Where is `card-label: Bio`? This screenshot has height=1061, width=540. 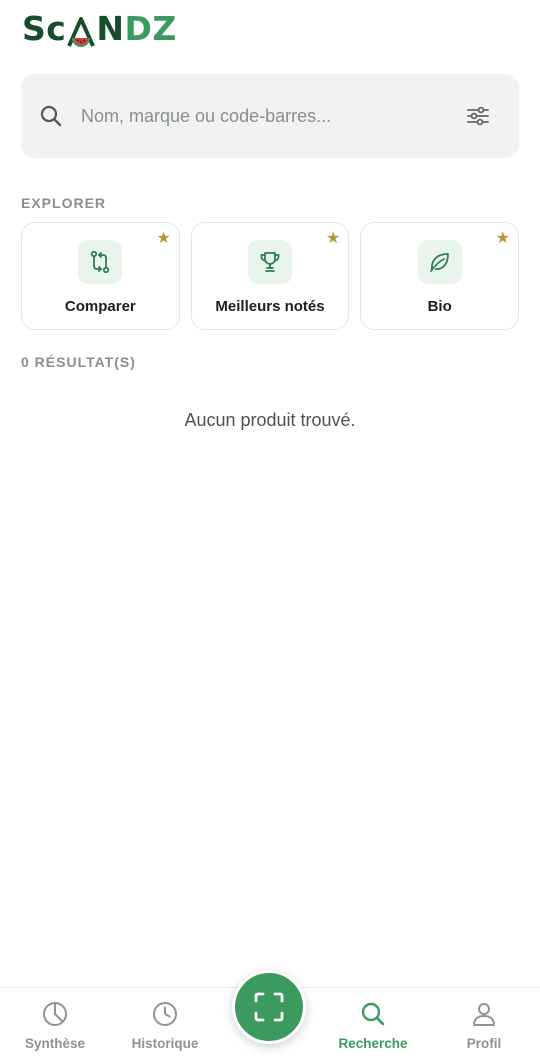 card-label: Bio is located at coordinates (439, 306).